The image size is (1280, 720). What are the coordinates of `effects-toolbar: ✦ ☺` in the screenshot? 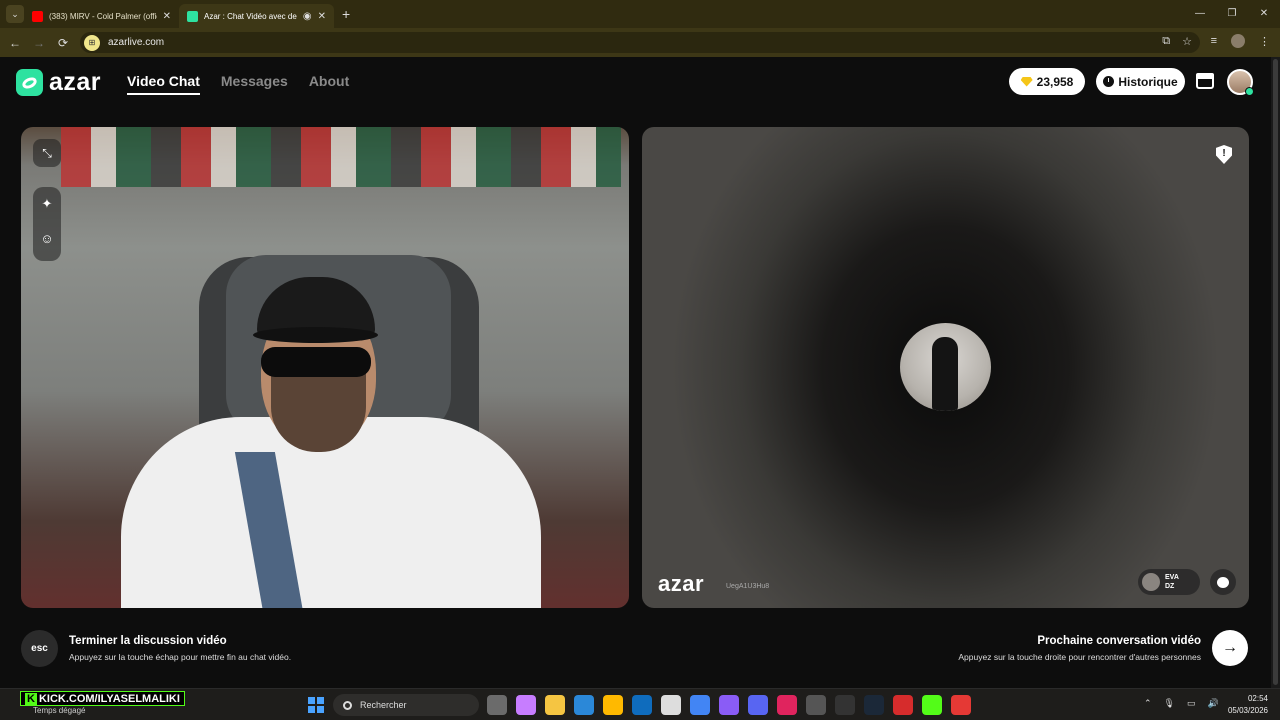 It's located at (47, 224).